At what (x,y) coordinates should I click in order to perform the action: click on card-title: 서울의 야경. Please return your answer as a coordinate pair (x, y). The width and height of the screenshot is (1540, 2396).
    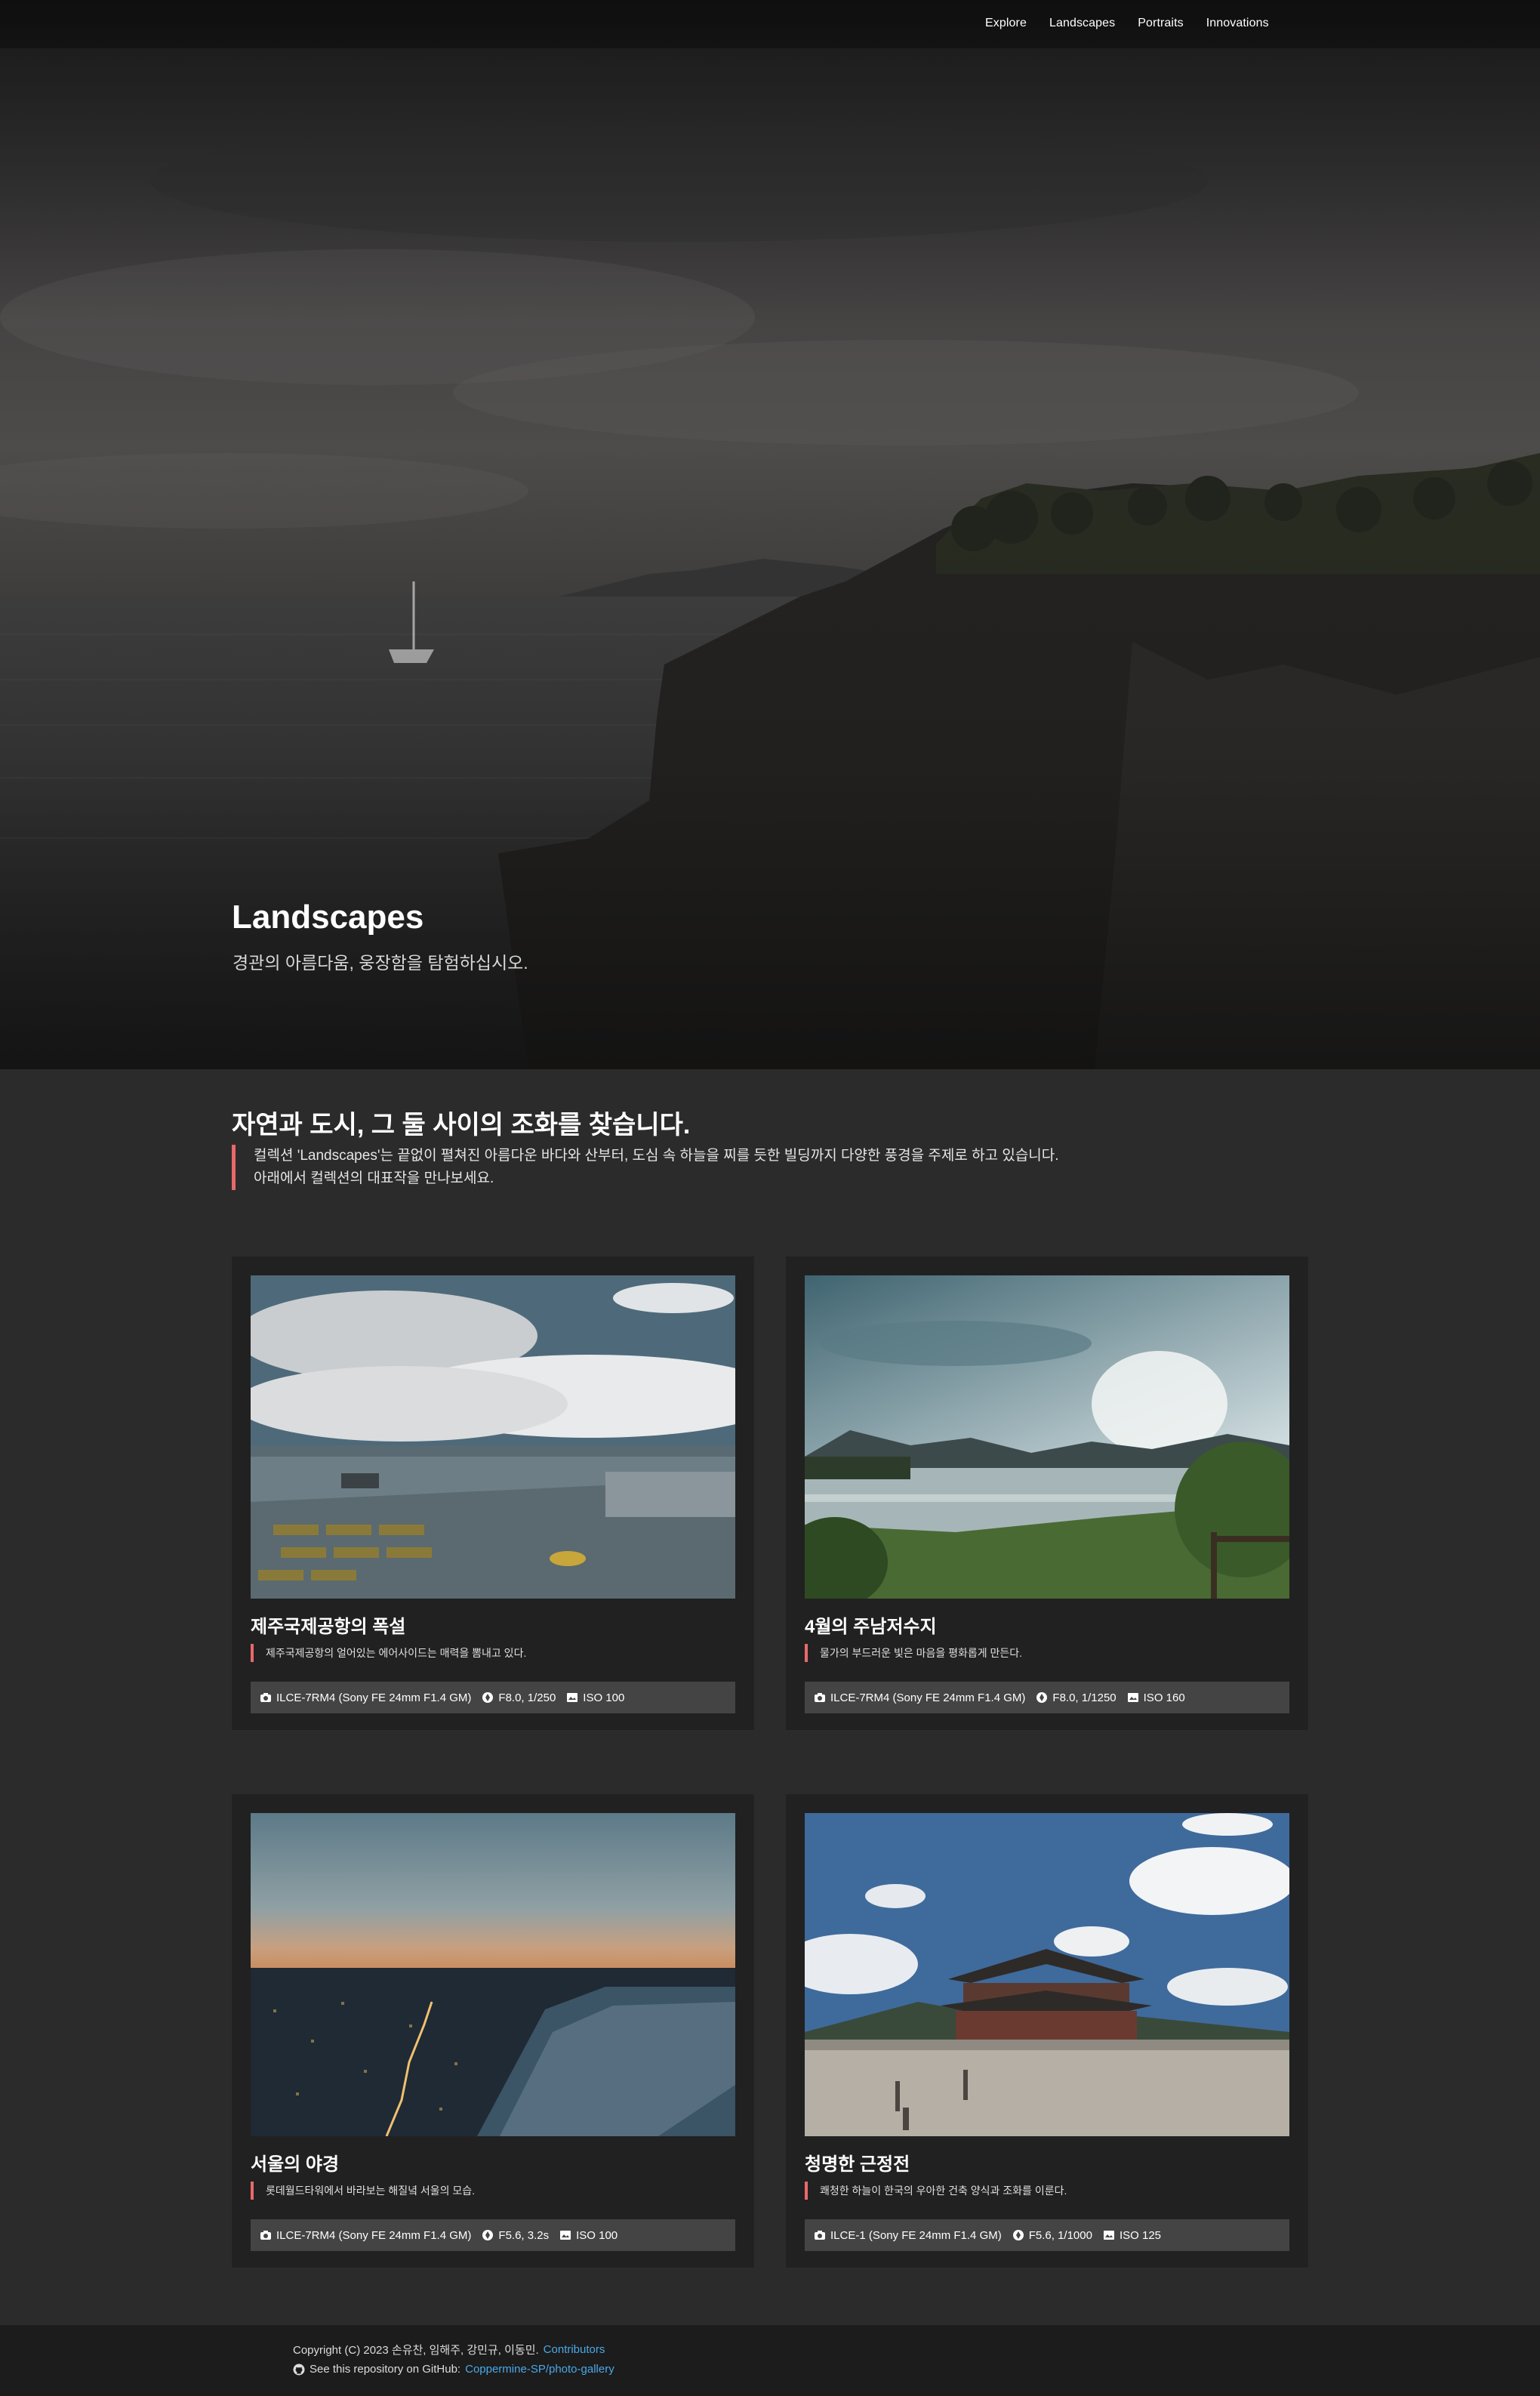
    Looking at the image, I should click on (295, 2164).